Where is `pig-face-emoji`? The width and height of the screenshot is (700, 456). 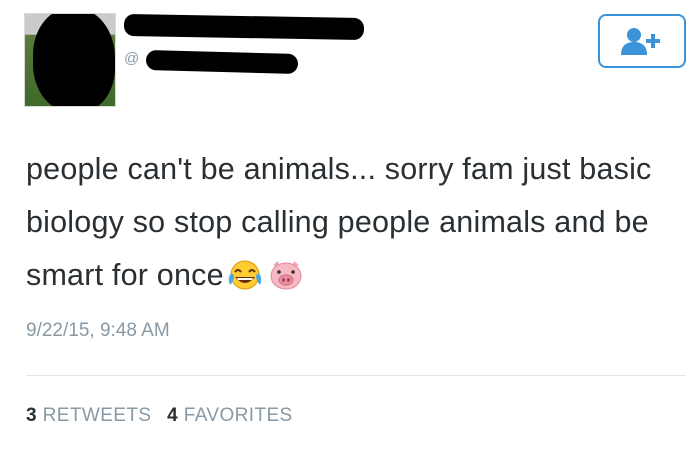 pig-face-emoji is located at coordinates (286, 281).